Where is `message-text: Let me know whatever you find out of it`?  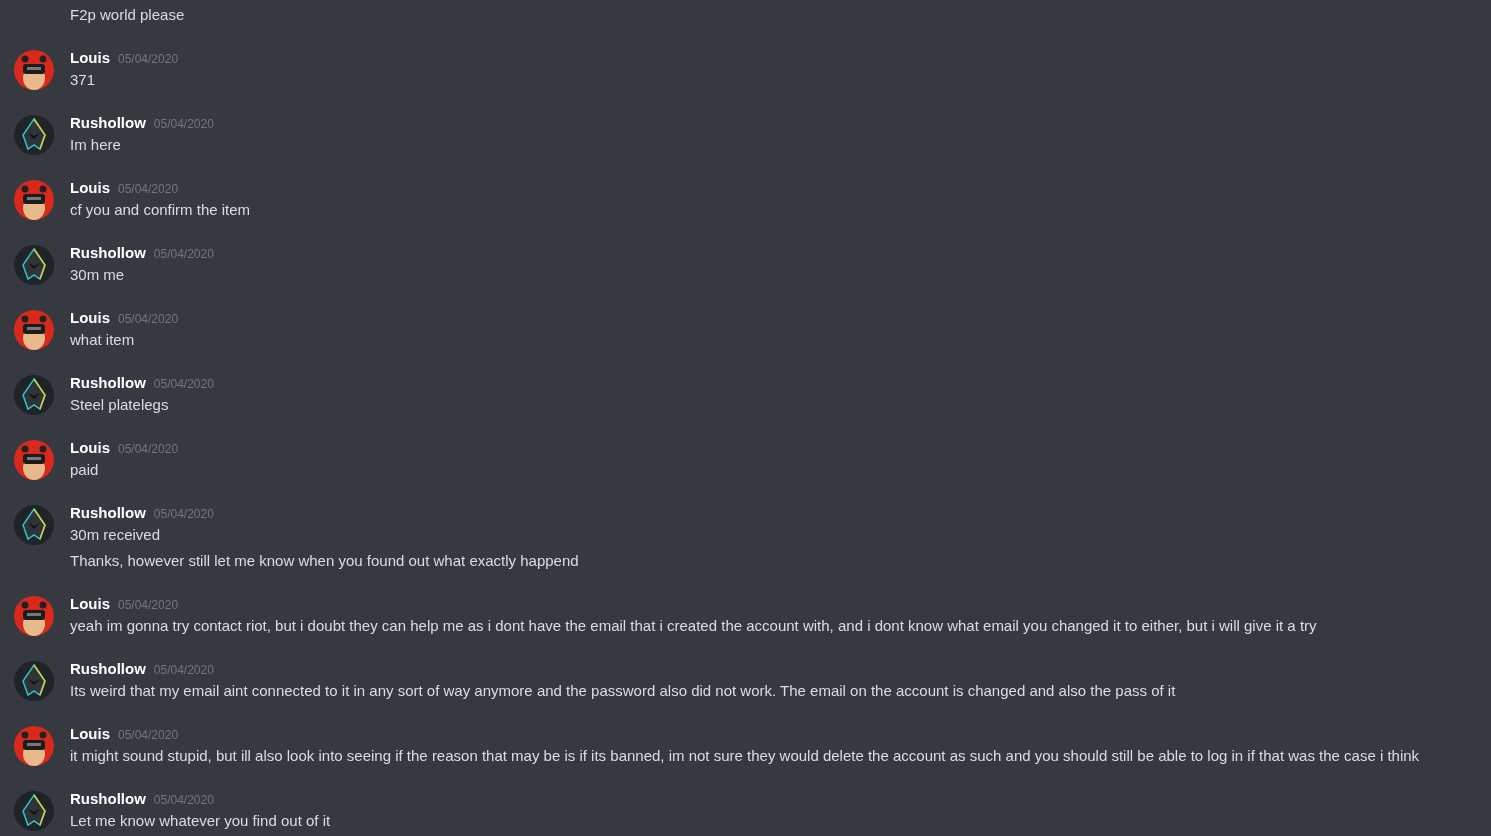 message-text: Let me know whatever you find out of it is located at coordinates (200, 821).